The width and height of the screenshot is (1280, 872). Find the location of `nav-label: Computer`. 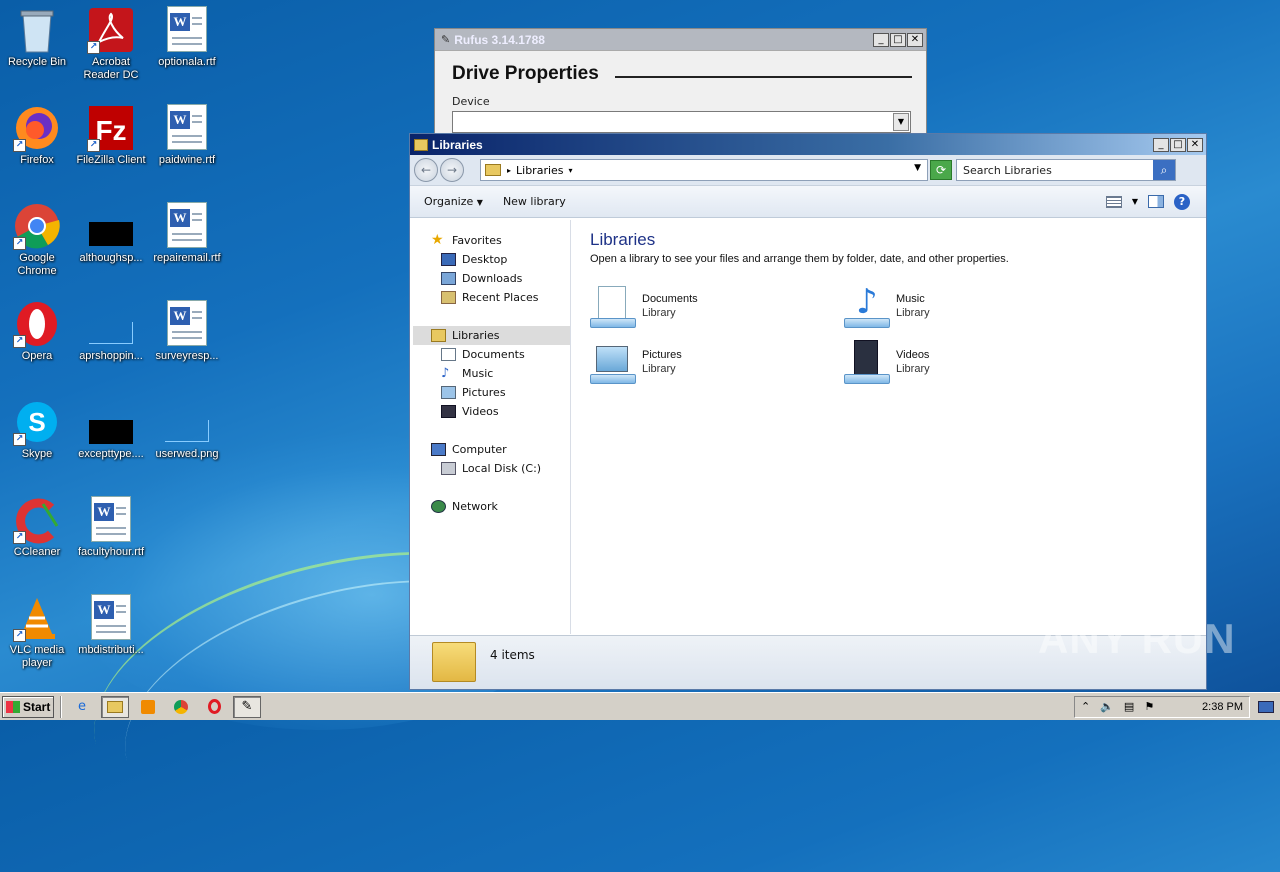

nav-label: Computer is located at coordinates (479, 449).